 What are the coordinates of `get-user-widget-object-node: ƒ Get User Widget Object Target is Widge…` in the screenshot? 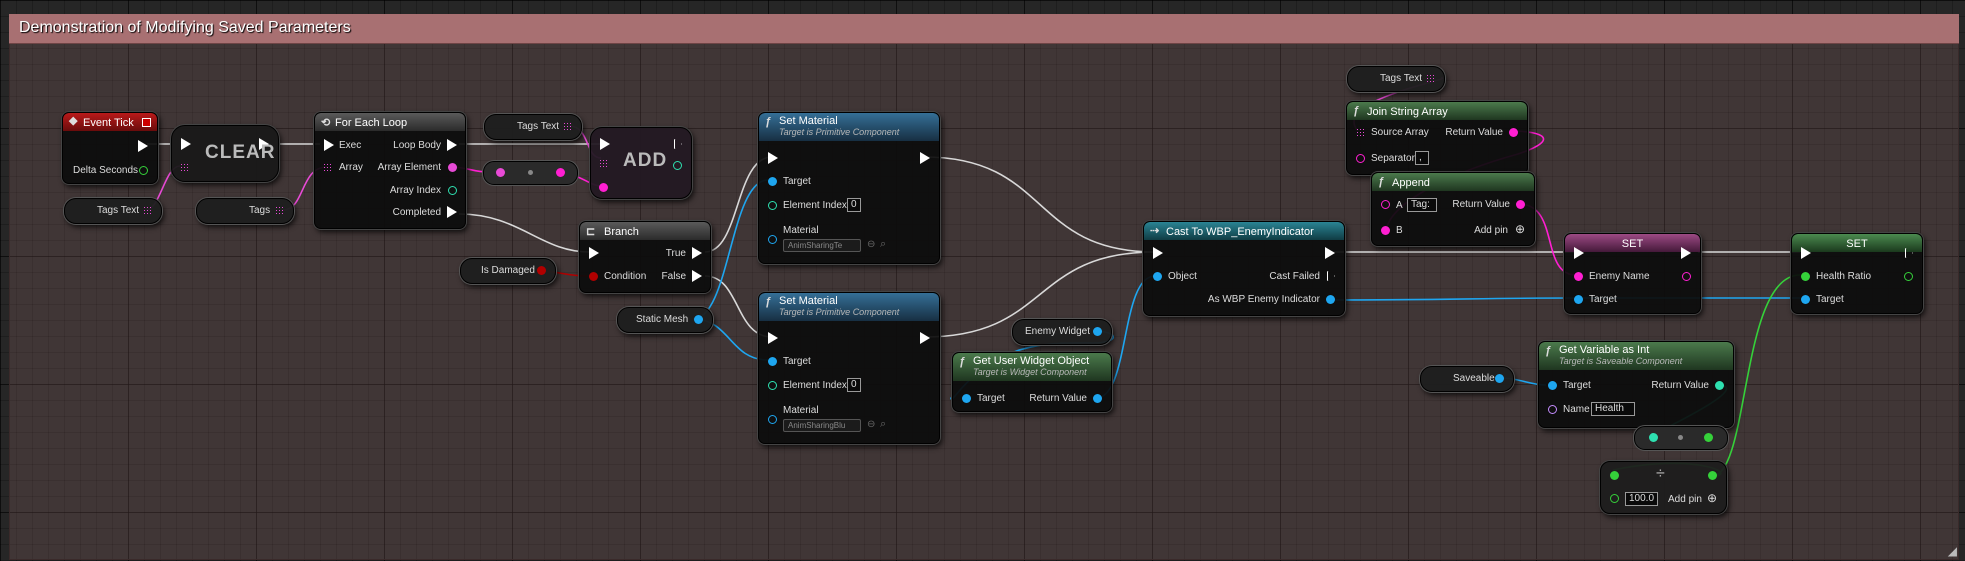 It's located at (1032, 382).